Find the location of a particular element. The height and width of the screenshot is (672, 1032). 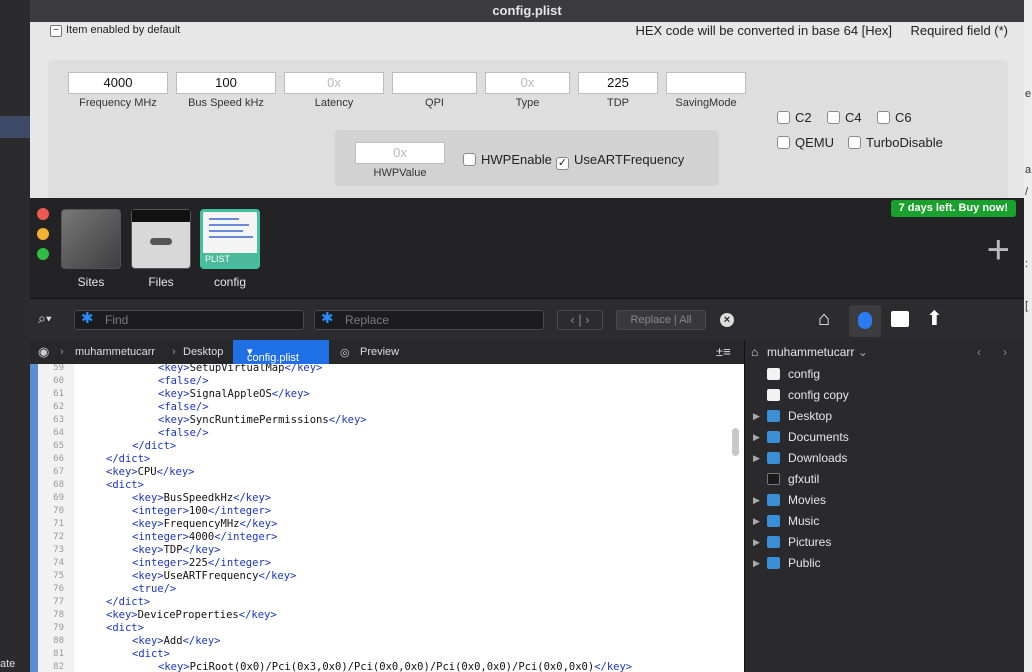

replace-input: ✱ Replace is located at coordinates (429, 320).